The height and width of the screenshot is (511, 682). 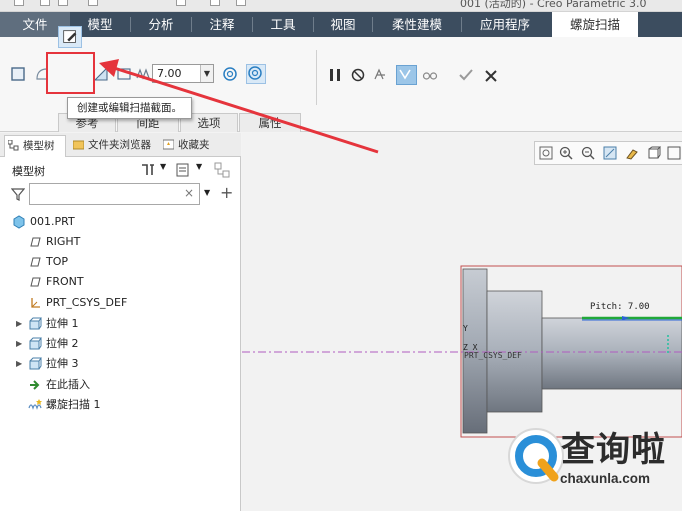 I want to click on add-icon: +, so click(x=226, y=192).